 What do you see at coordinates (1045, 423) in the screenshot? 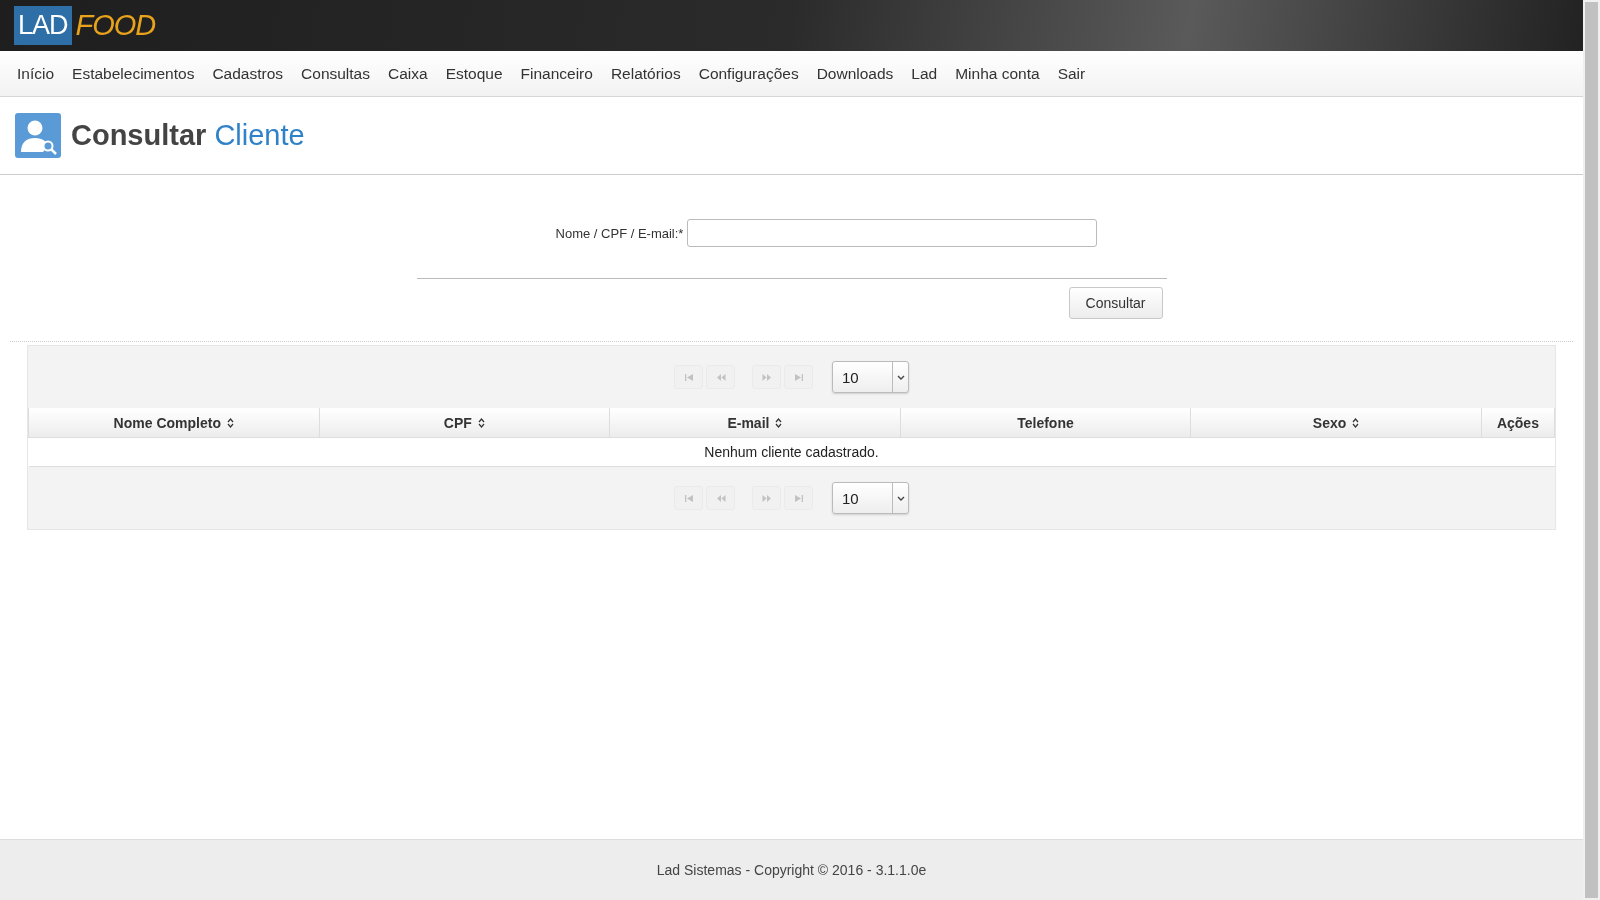
I see `column-header: Telefone` at bounding box center [1045, 423].